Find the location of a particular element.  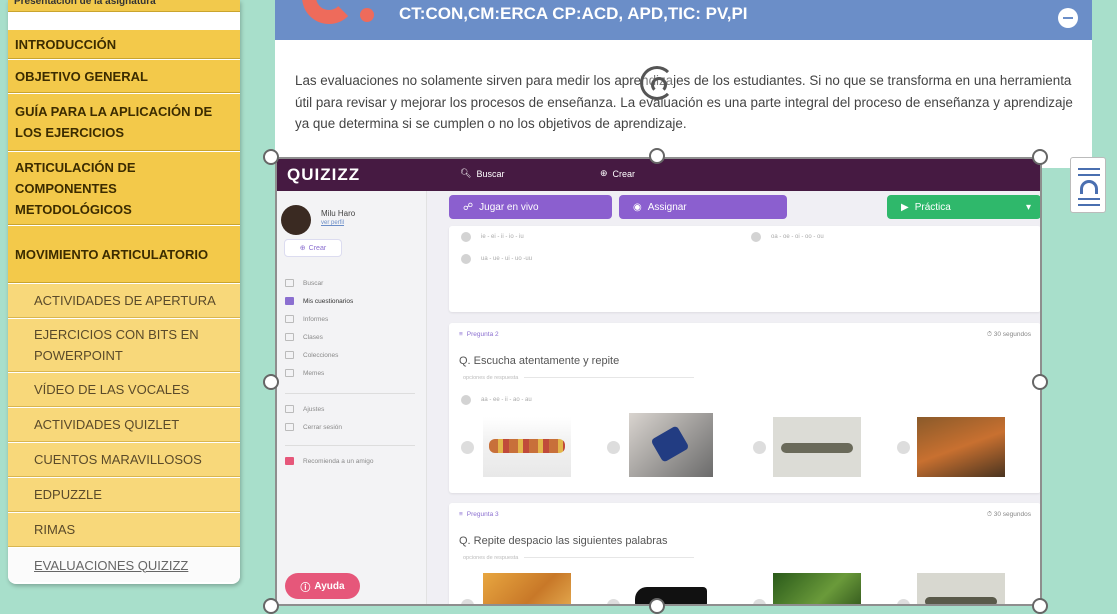

sidebar-item-movimiento: MOVIMIENTO ARTICULATORIO is located at coordinates (124, 254).